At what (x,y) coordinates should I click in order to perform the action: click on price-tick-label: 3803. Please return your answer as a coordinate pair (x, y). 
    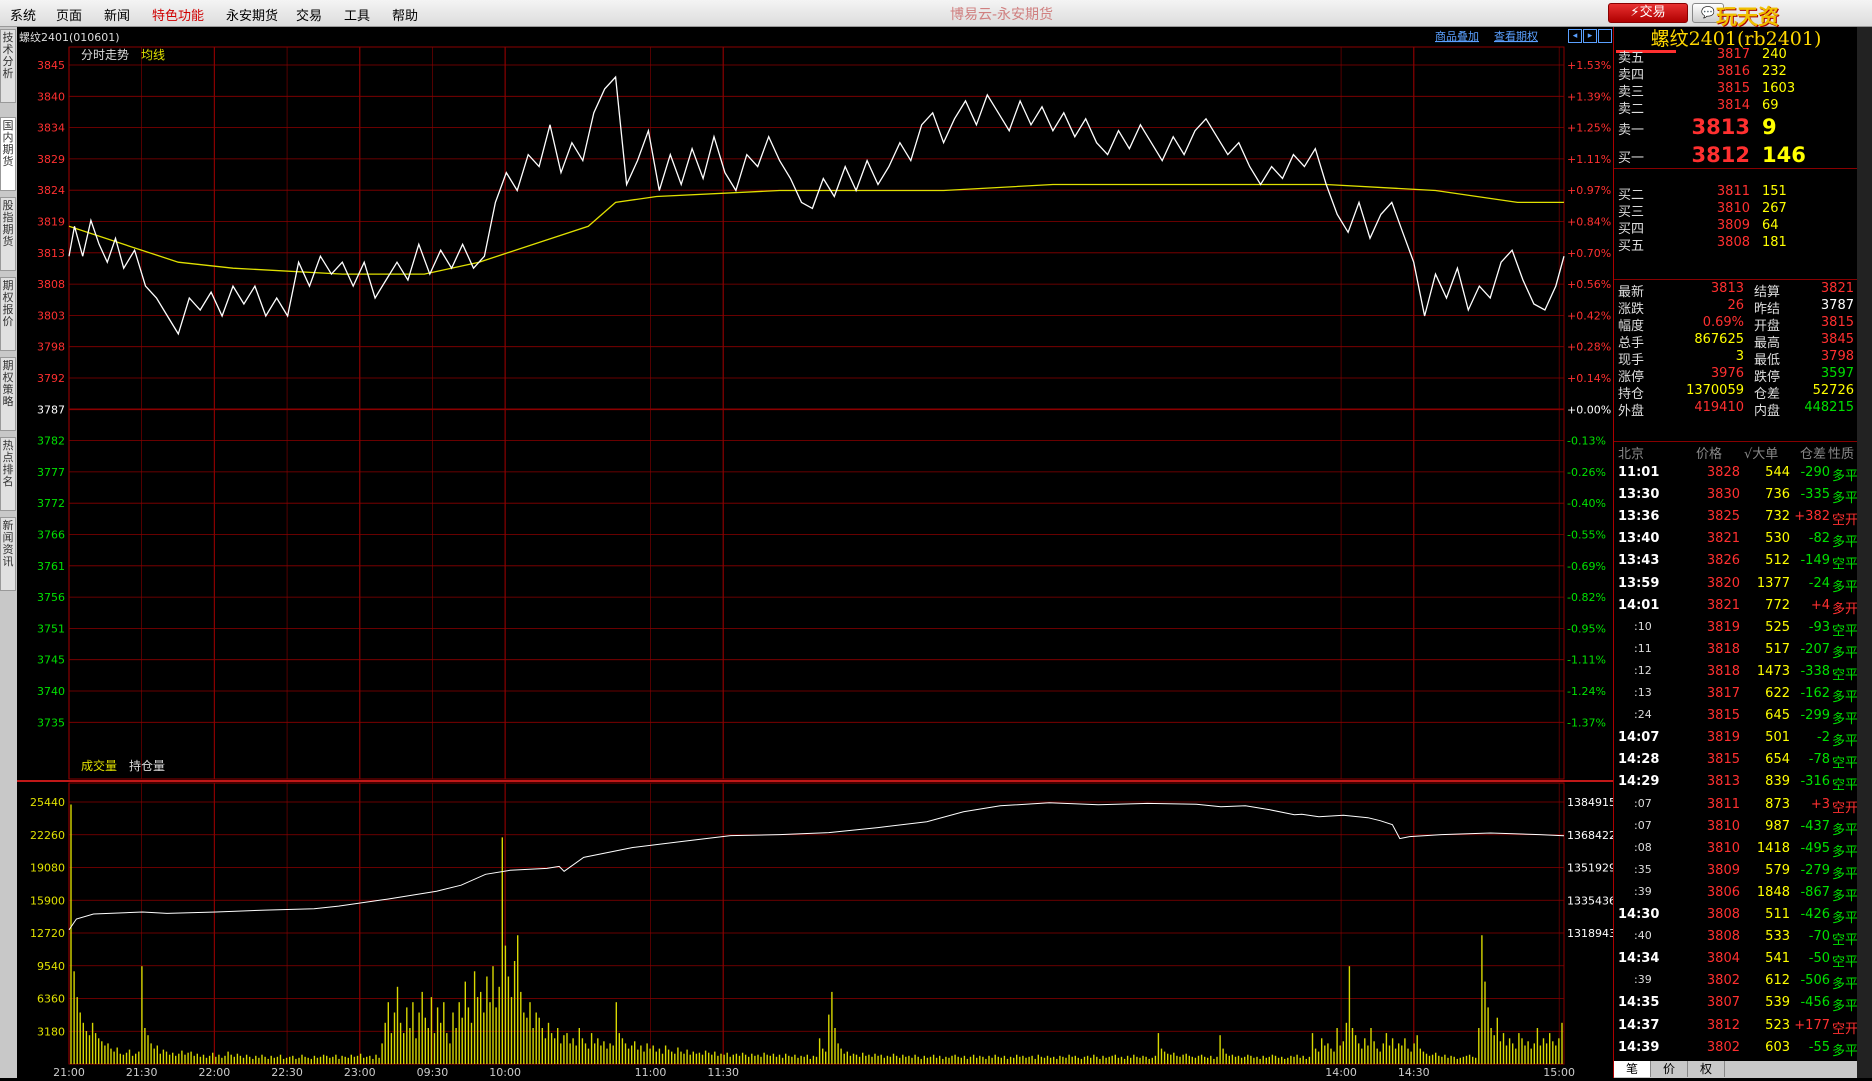
    Looking at the image, I should click on (51, 315).